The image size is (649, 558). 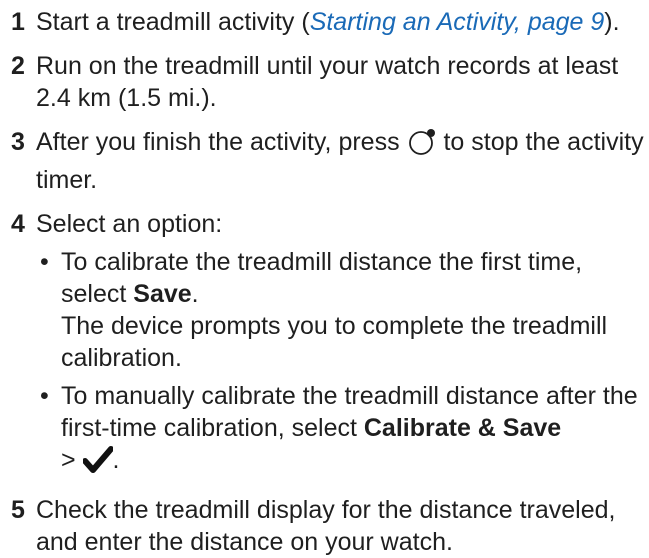 I want to click on step-number: 1, so click(x=18, y=22).